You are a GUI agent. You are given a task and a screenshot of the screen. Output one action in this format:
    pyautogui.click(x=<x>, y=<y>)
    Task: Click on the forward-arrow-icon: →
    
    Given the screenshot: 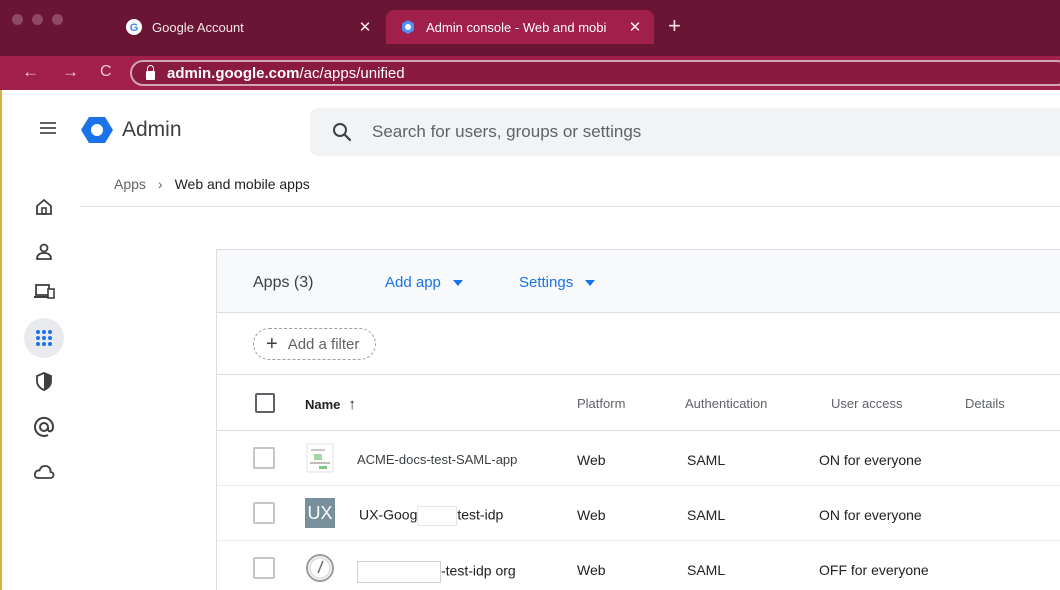 What is the action you would take?
    pyautogui.click(x=70, y=72)
    